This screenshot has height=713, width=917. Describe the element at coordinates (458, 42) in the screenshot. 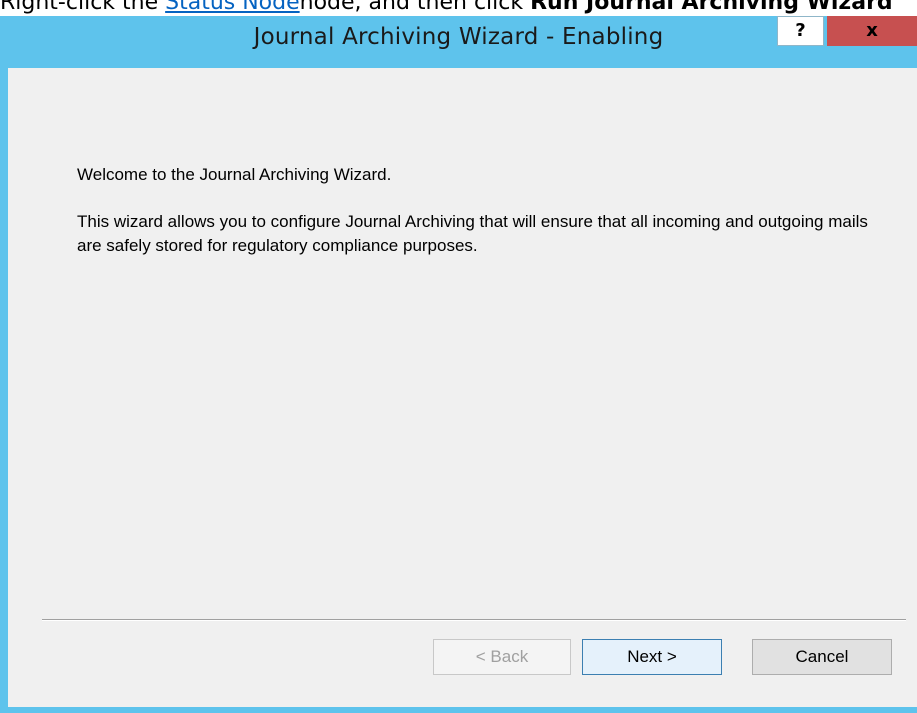

I see `title-bar: Journal Archiving Wizard - Enabling ? x` at that location.